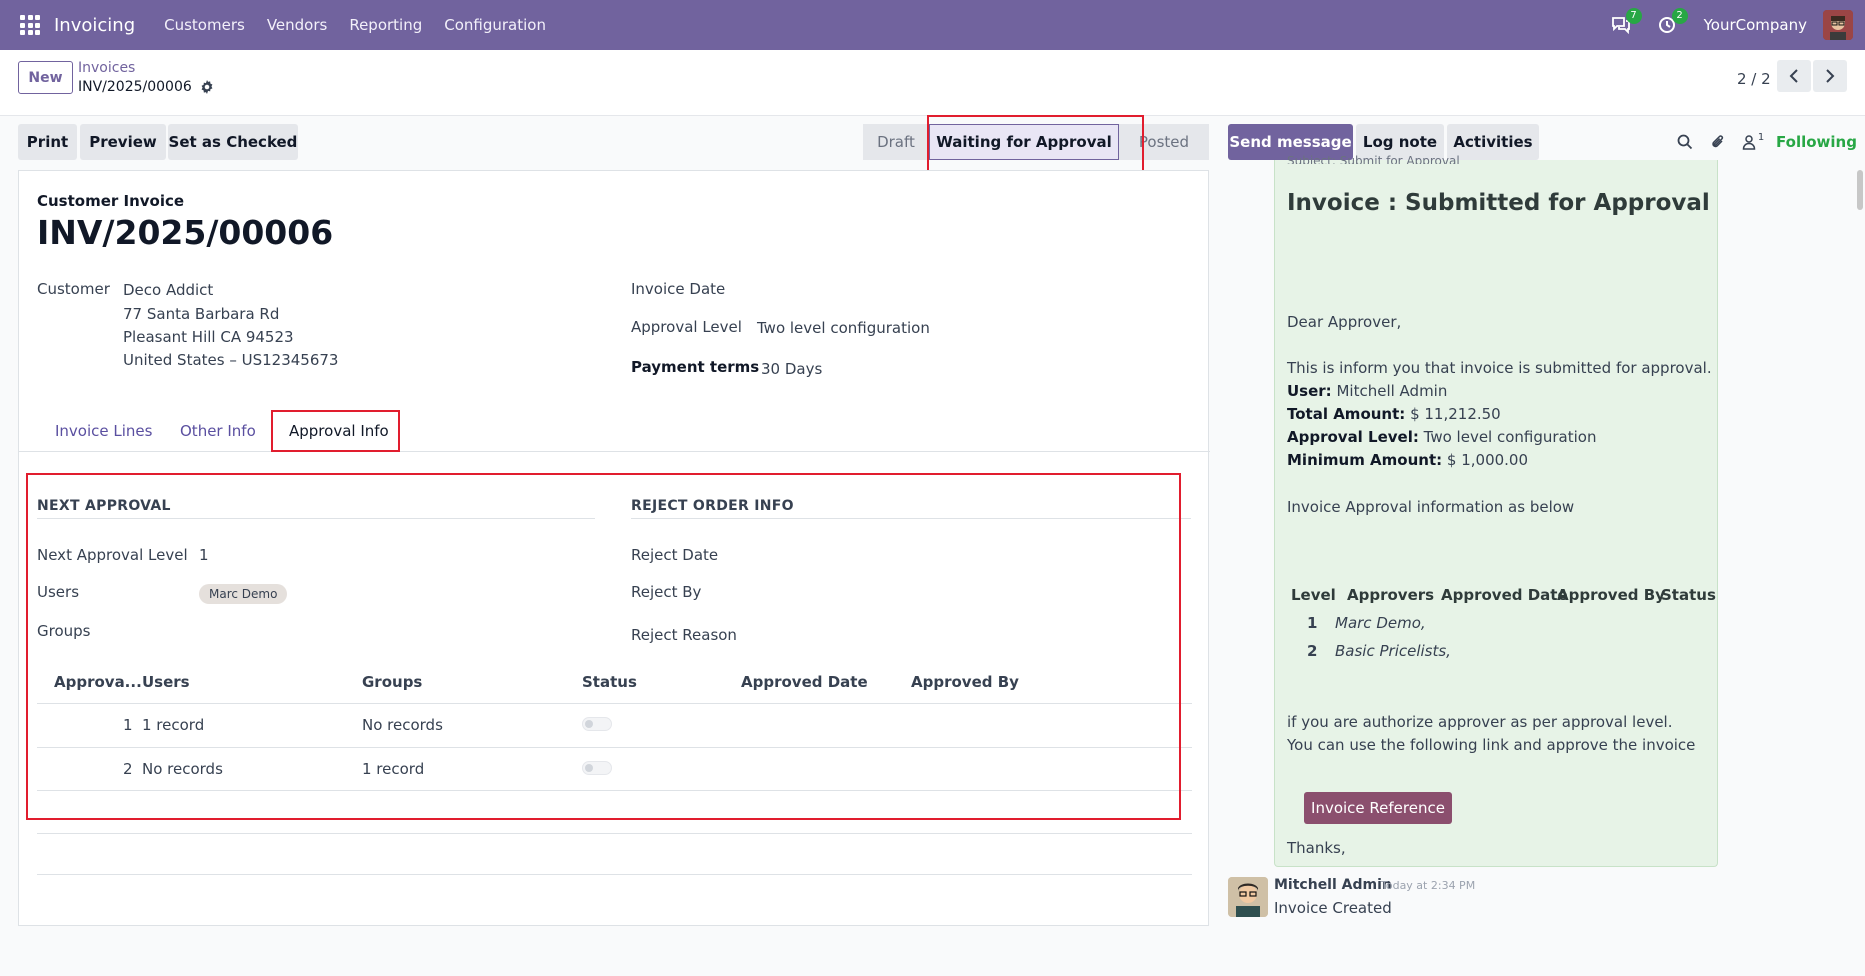  What do you see at coordinates (335, 431) in the screenshot?
I see `highlight-approval-tab` at bounding box center [335, 431].